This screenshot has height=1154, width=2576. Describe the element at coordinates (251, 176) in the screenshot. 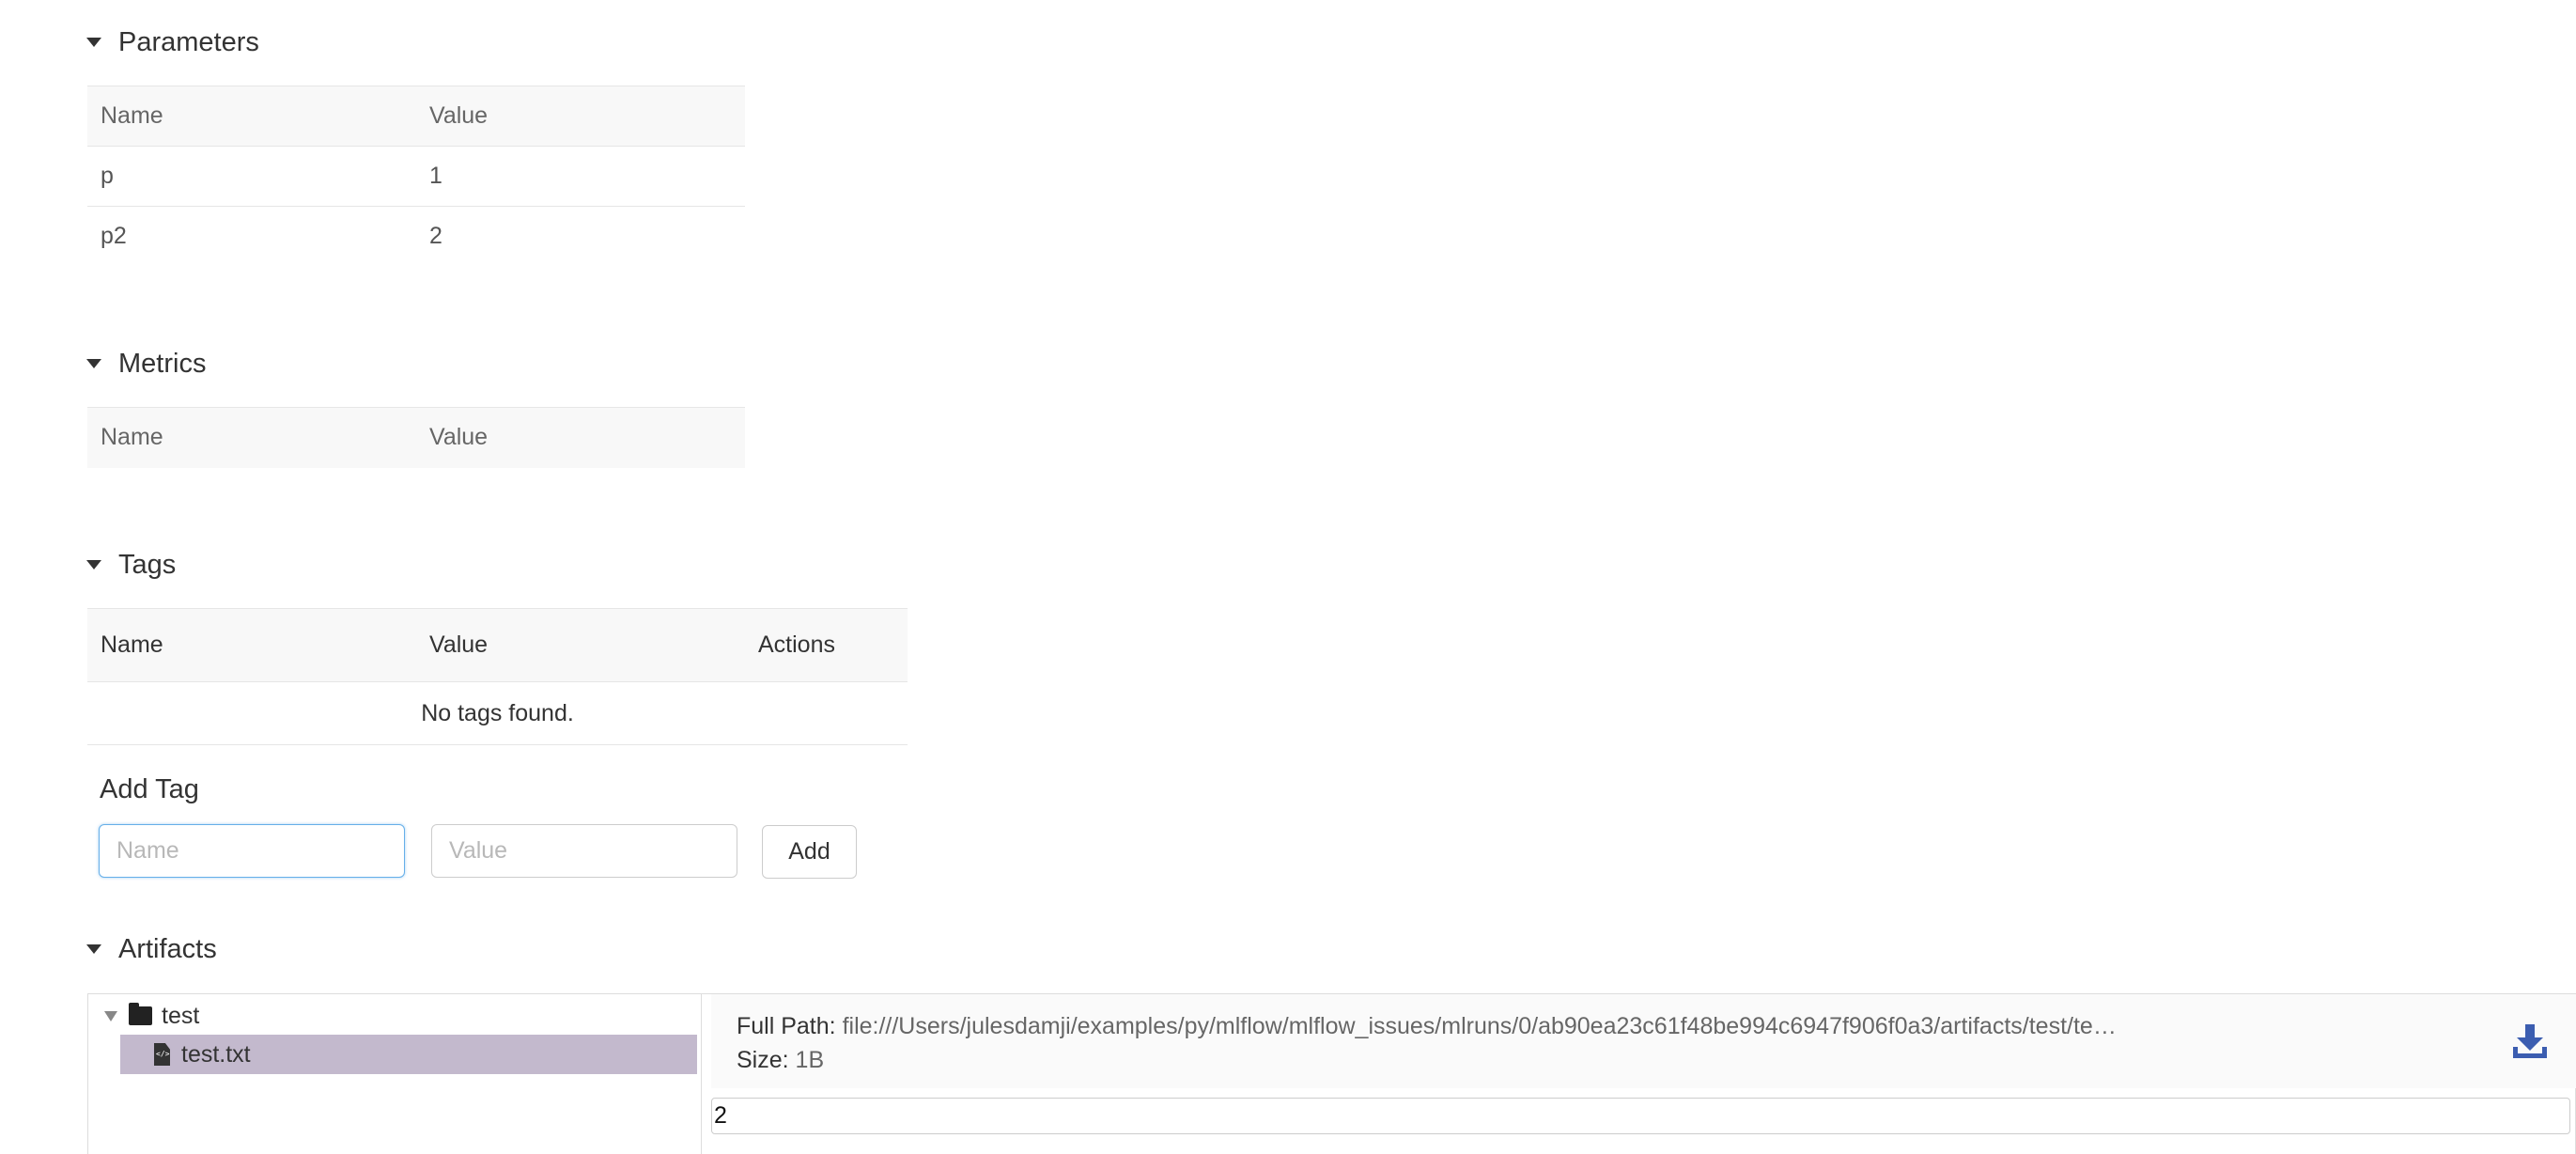

I see `param-name: p` at that location.